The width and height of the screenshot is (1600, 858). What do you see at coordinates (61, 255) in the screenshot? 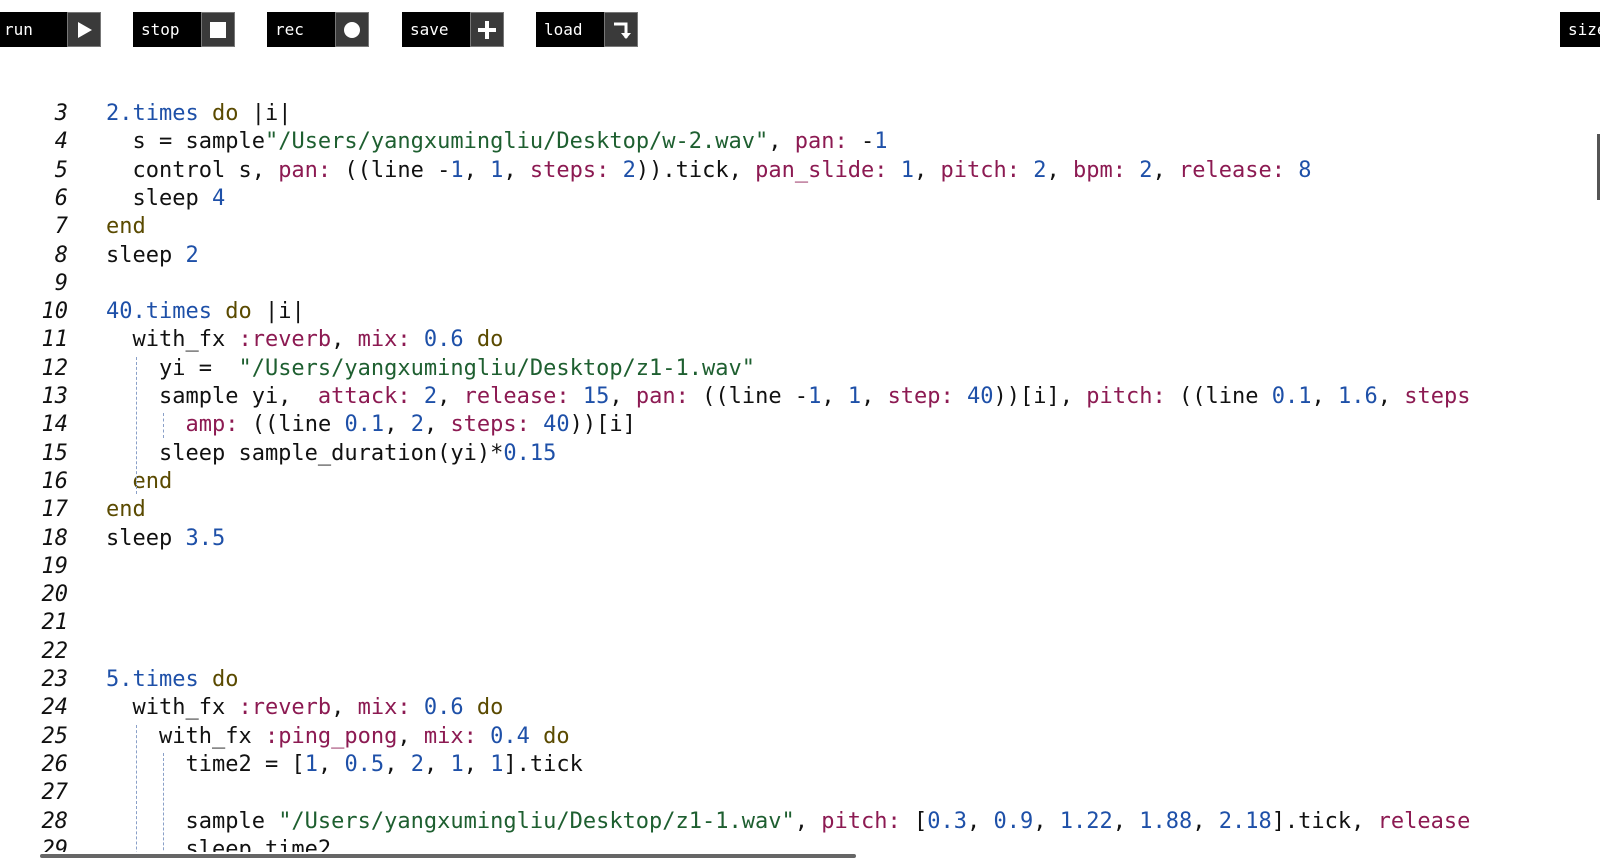
I see `line-number: 8` at bounding box center [61, 255].